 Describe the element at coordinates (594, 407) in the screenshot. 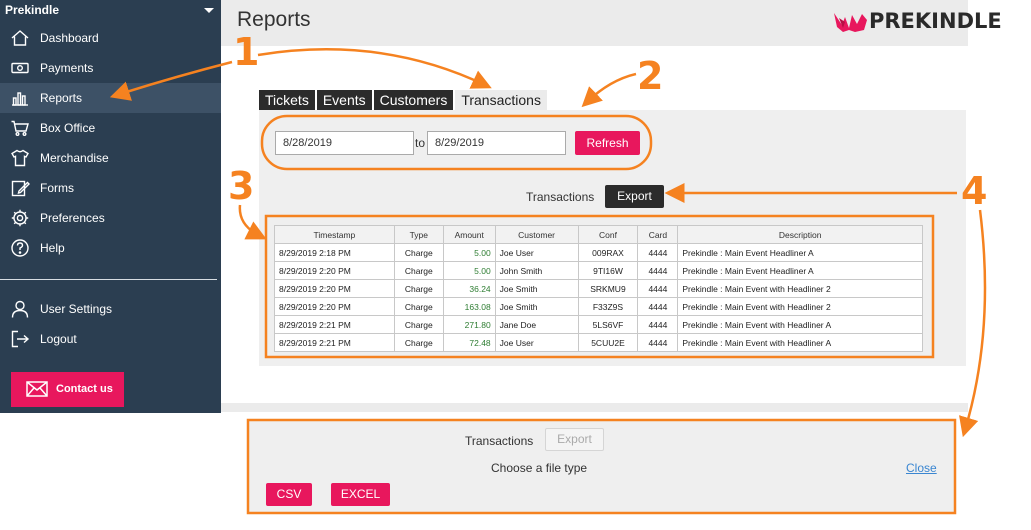

I see `content-bottom-strip` at that location.